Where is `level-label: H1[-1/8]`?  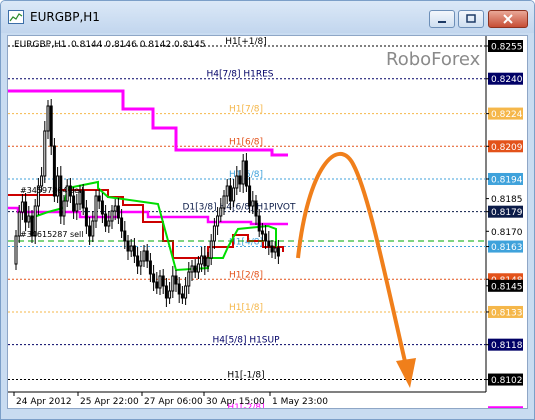
level-label: H1[-1/8] is located at coordinates (245, 376).